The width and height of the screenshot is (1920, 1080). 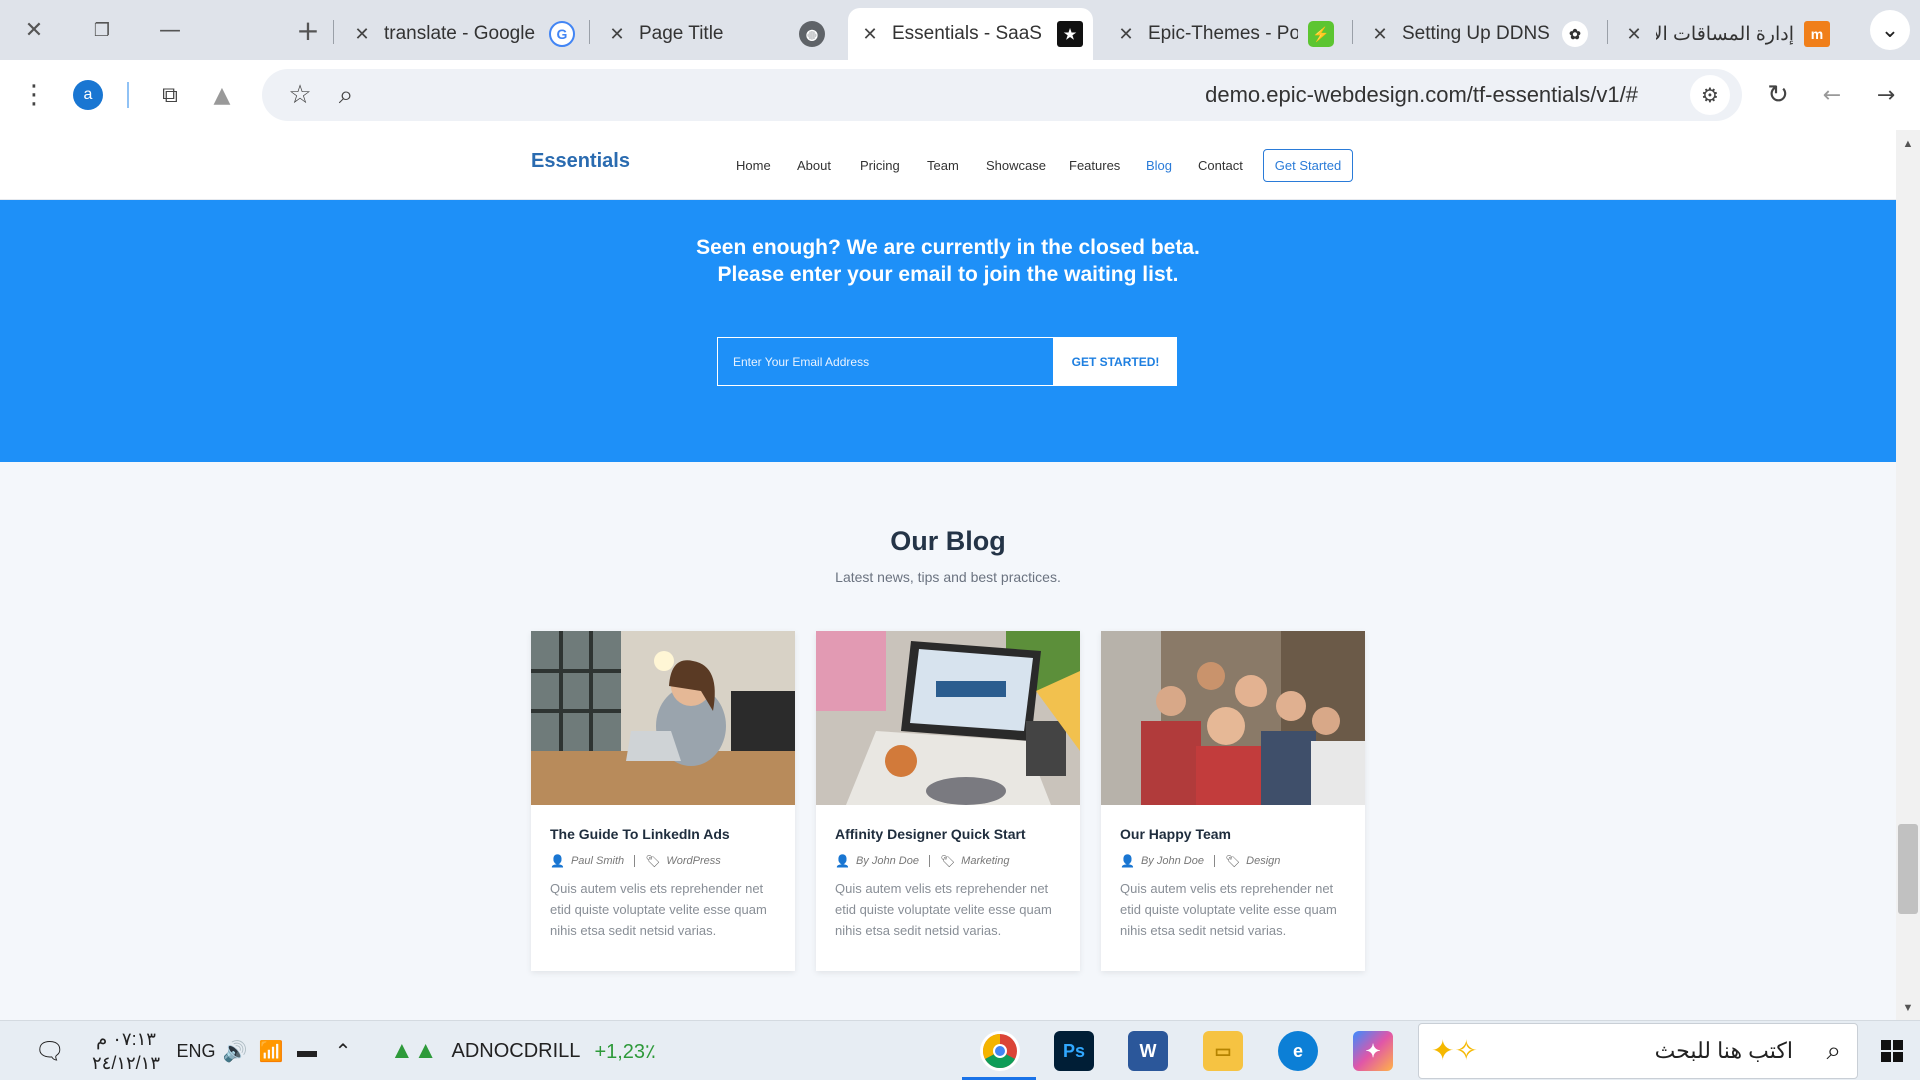 I want to click on email-input: Enter Your Email Address, so click(x=885, y=361).